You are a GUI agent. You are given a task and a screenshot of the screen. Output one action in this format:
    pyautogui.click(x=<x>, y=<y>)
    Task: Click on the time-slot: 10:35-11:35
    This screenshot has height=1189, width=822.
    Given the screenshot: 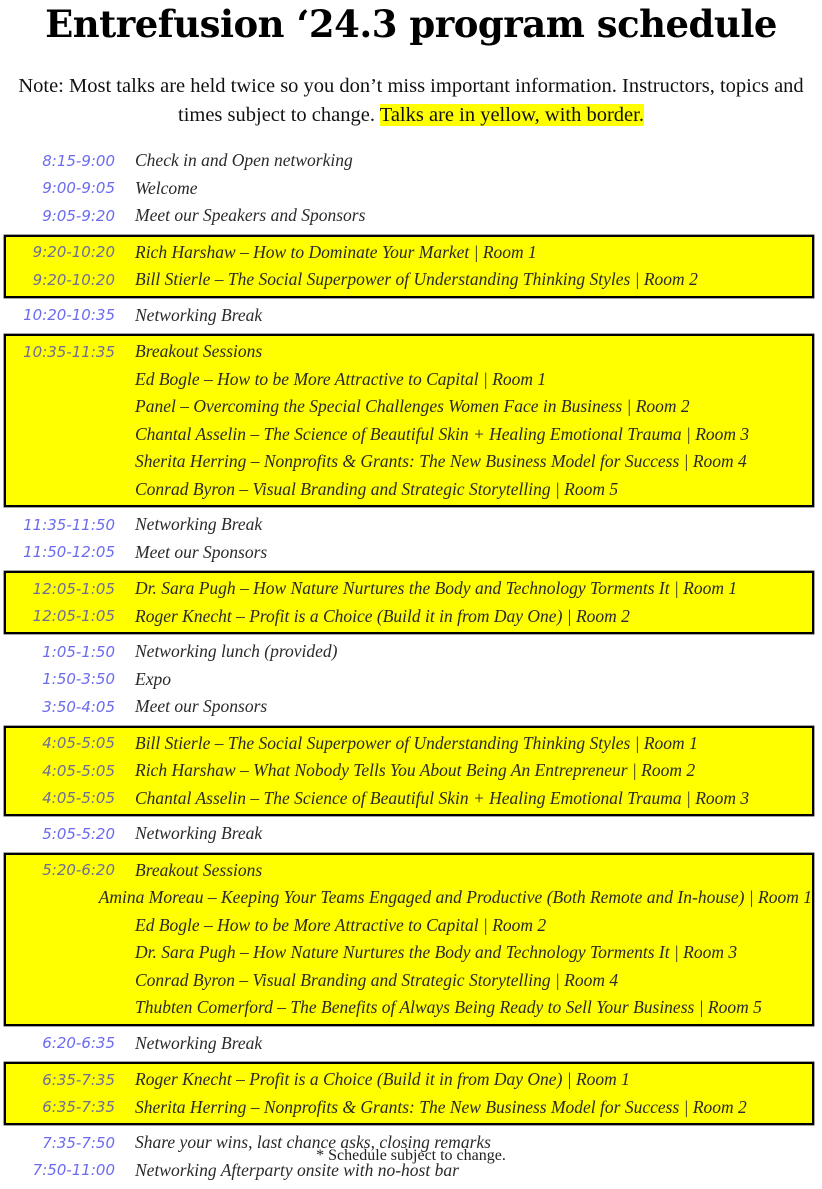 What is the action you would take?
    pyautogui.click(x=69, y=351)
    